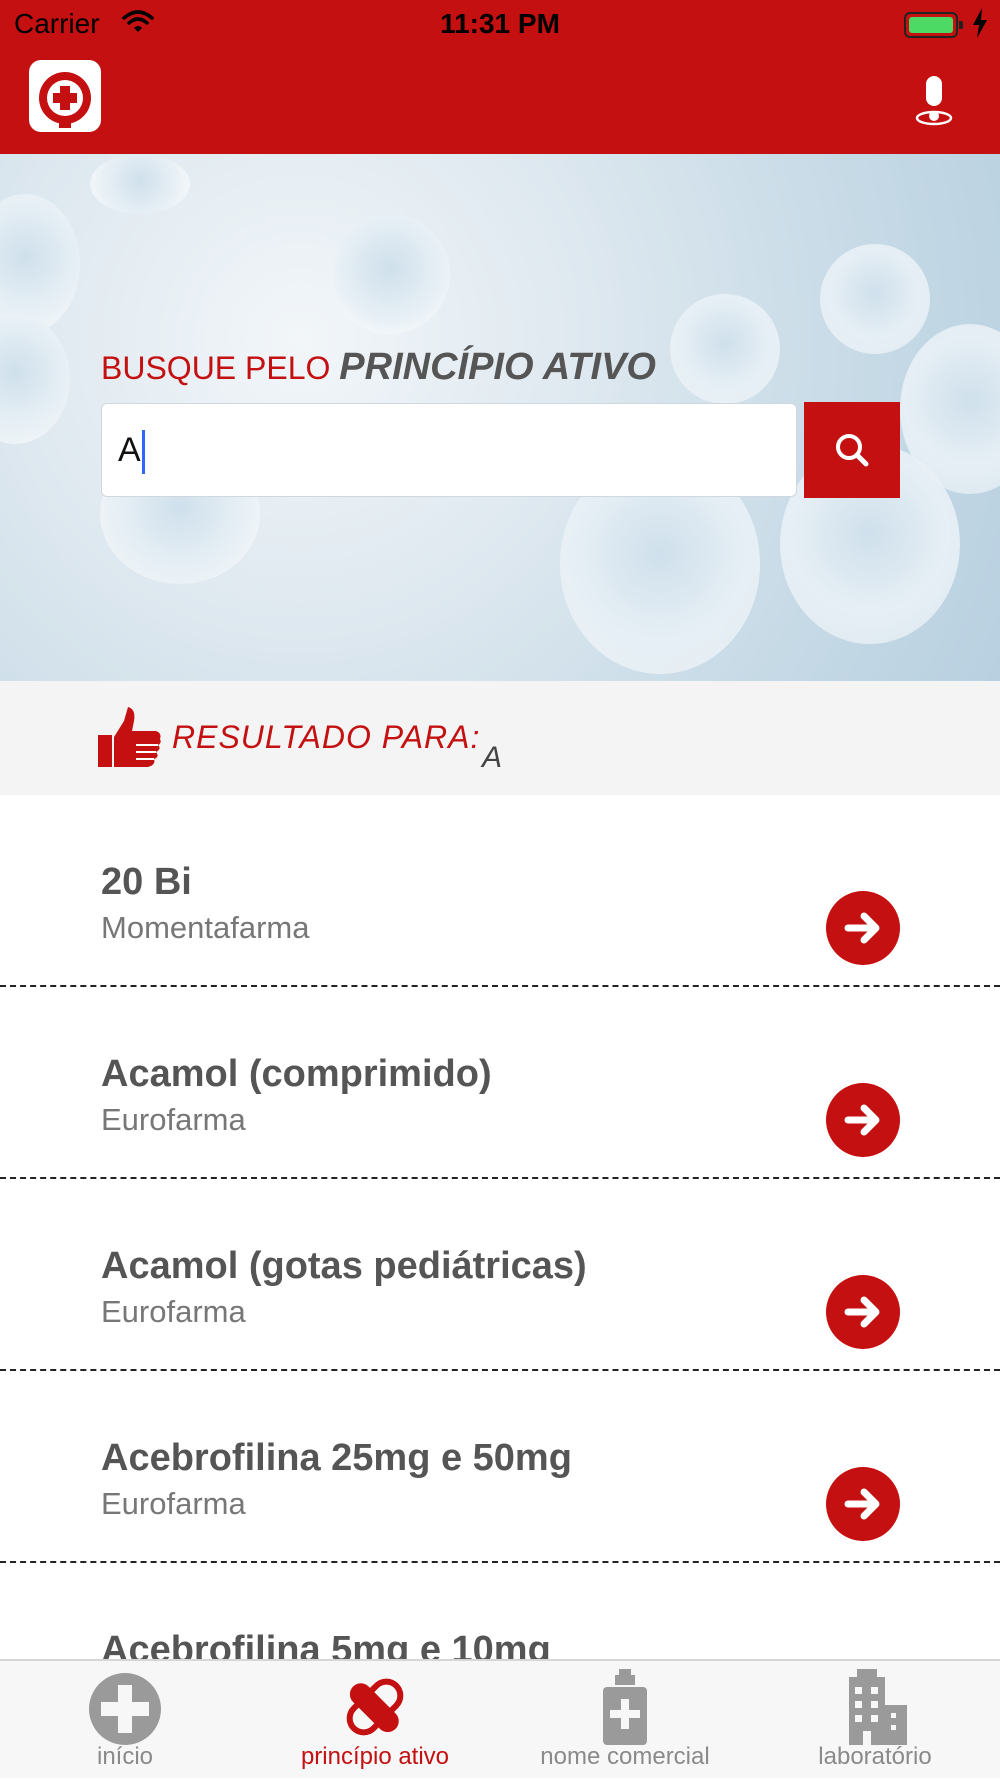 Image resolution: width=1000 pixels, height=1780 pixels. I want to click on item-name: Acebrofilina 5mg e 10mg, so click(326, 1644).